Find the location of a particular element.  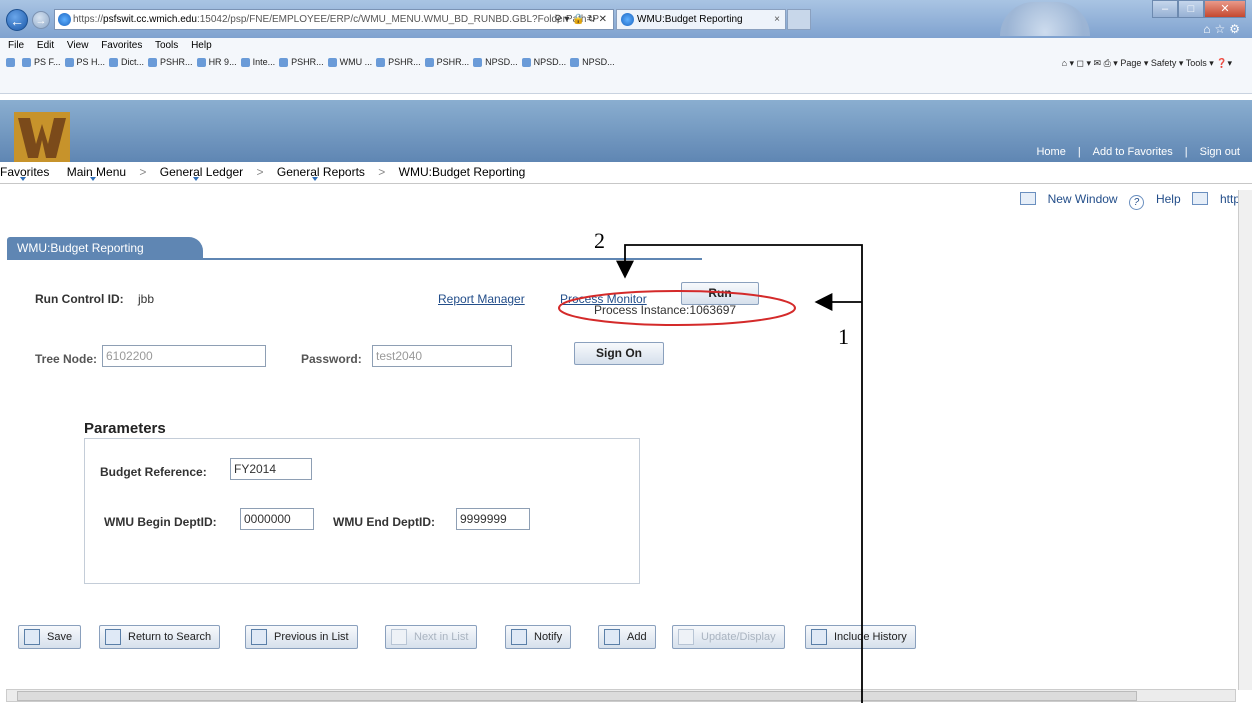

process-instance-highlight is located at coordinates (677, 308).